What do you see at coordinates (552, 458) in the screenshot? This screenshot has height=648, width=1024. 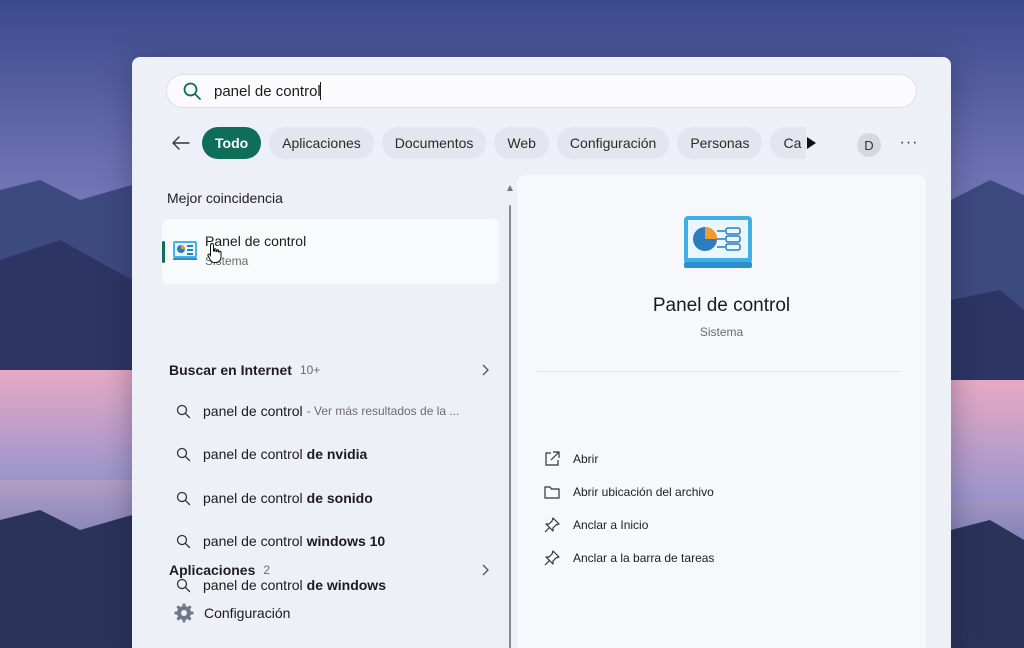 I see `open-external-icon` at bounding box center [552, 458].